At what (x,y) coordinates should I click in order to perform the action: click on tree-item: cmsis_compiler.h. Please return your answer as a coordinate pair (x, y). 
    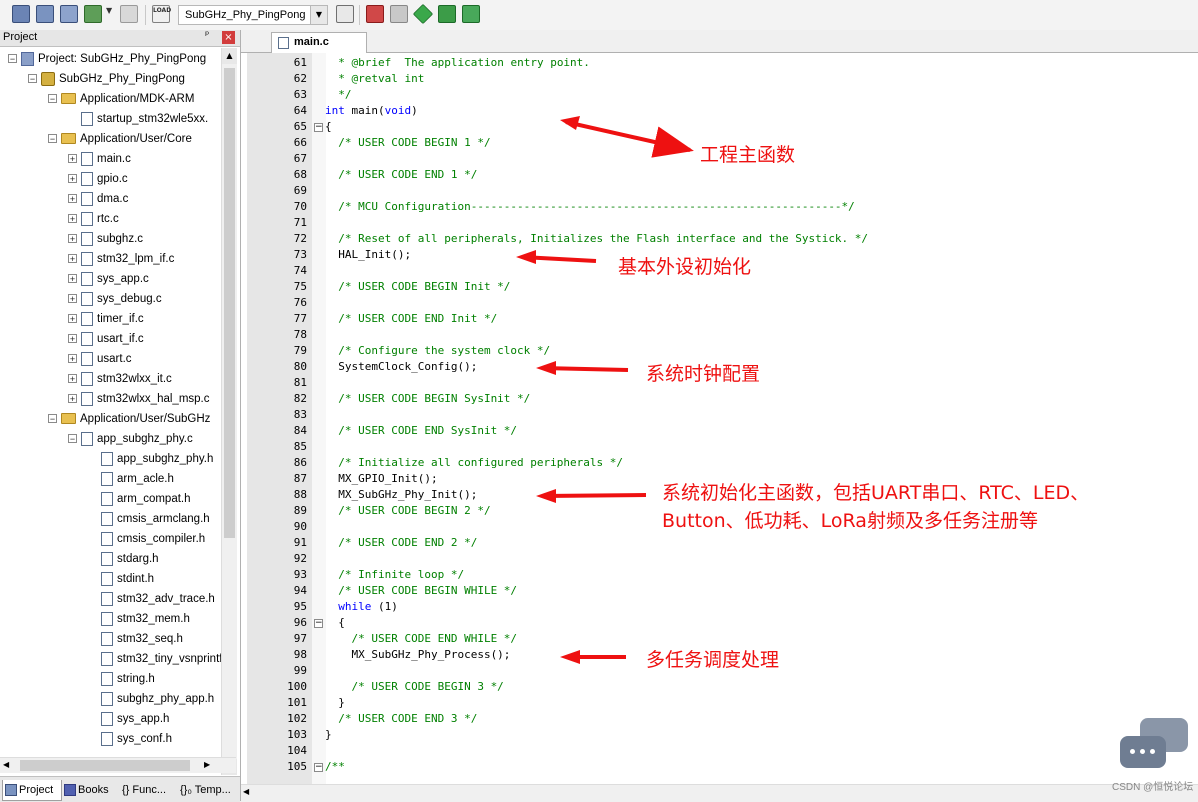
    Looking at the image, I should click on (146, 539).